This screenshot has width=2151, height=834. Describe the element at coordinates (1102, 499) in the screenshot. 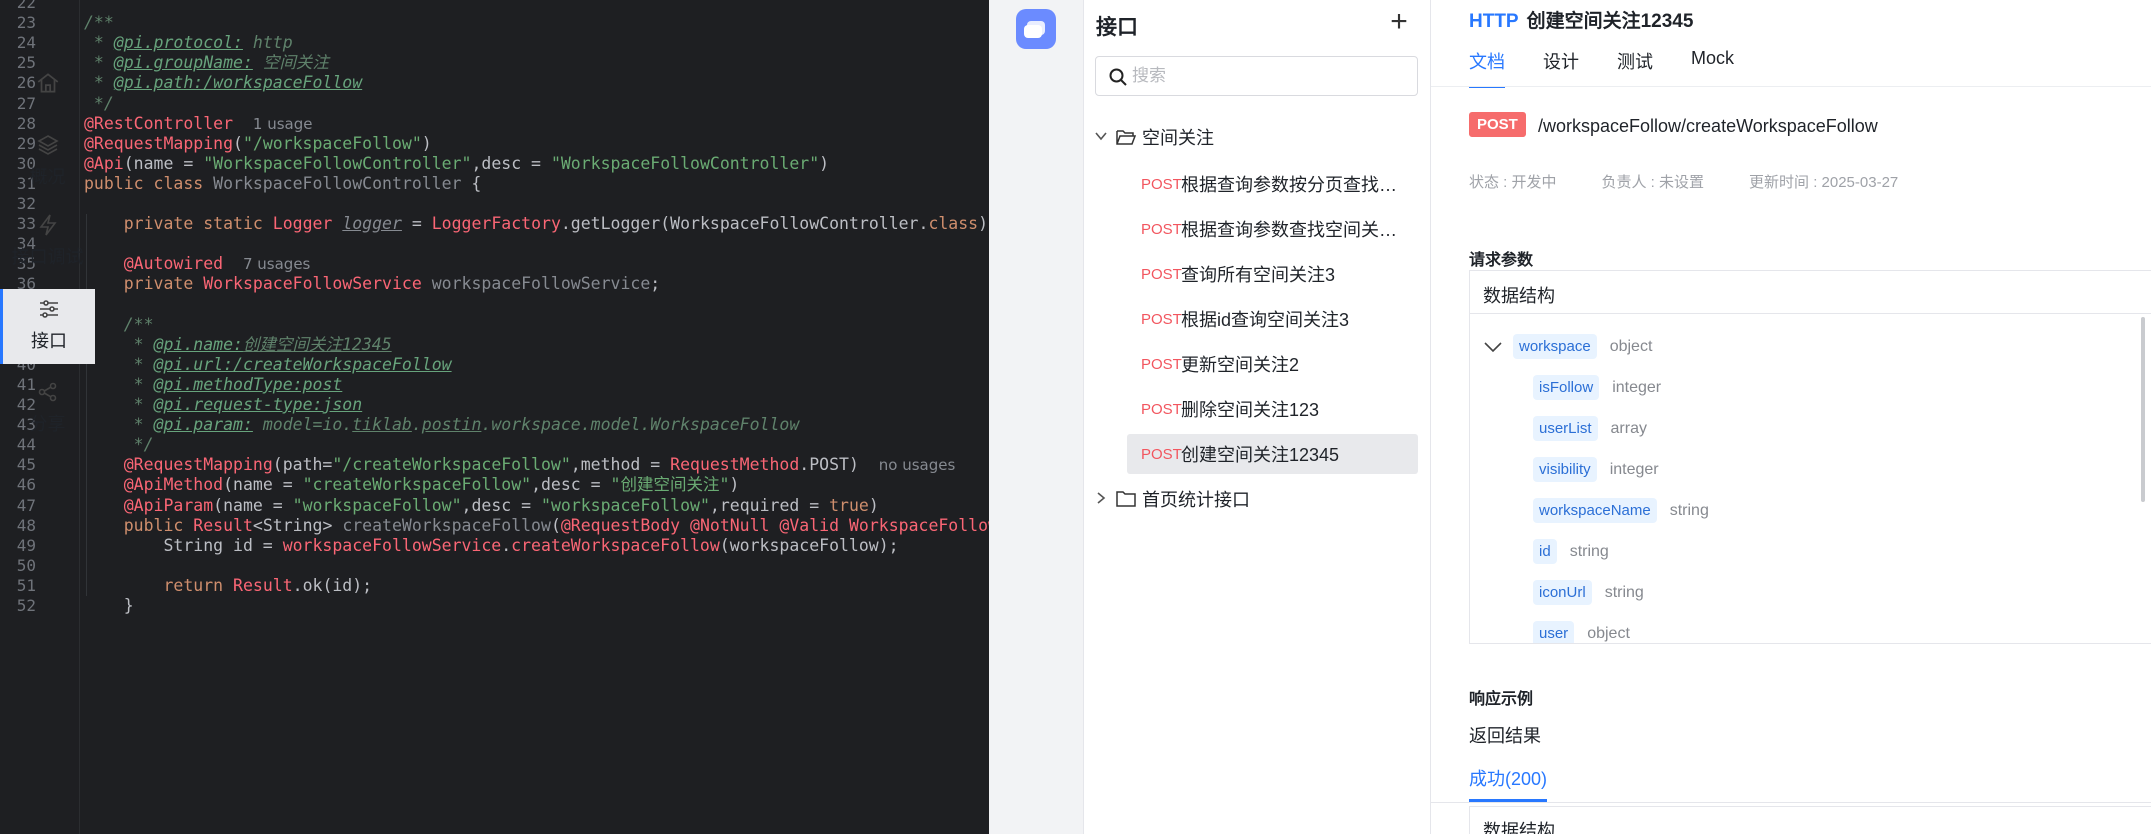

I see `chevron-right-icon` at that location.